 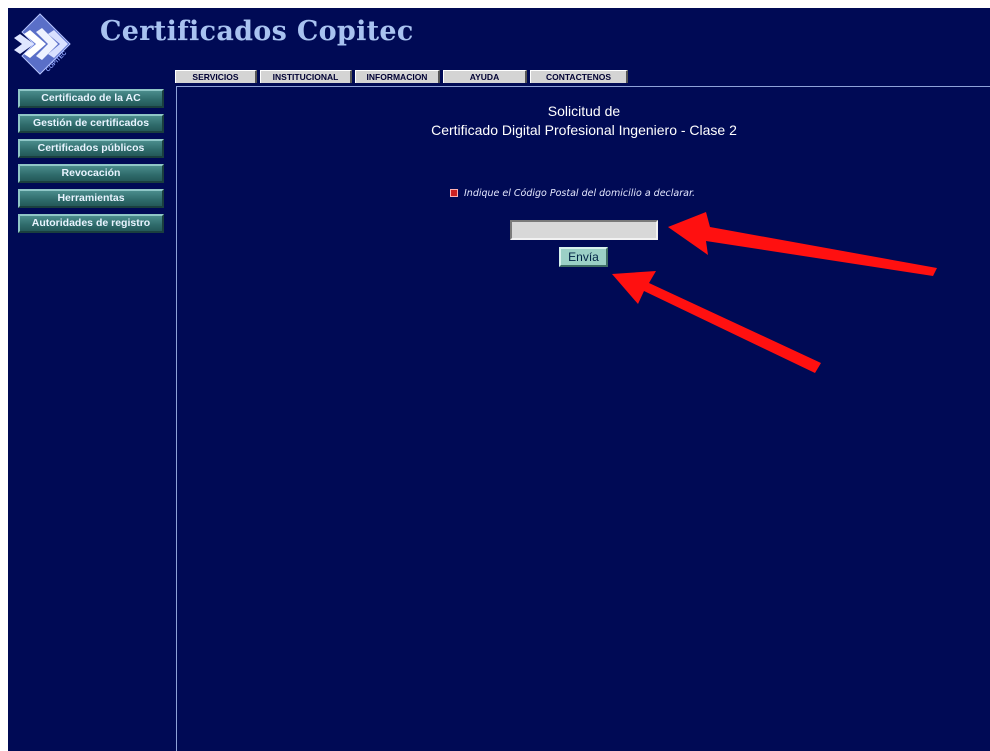 I want to click on sidebar-item-revocacion: Revocación, so click(x=91, y=173).